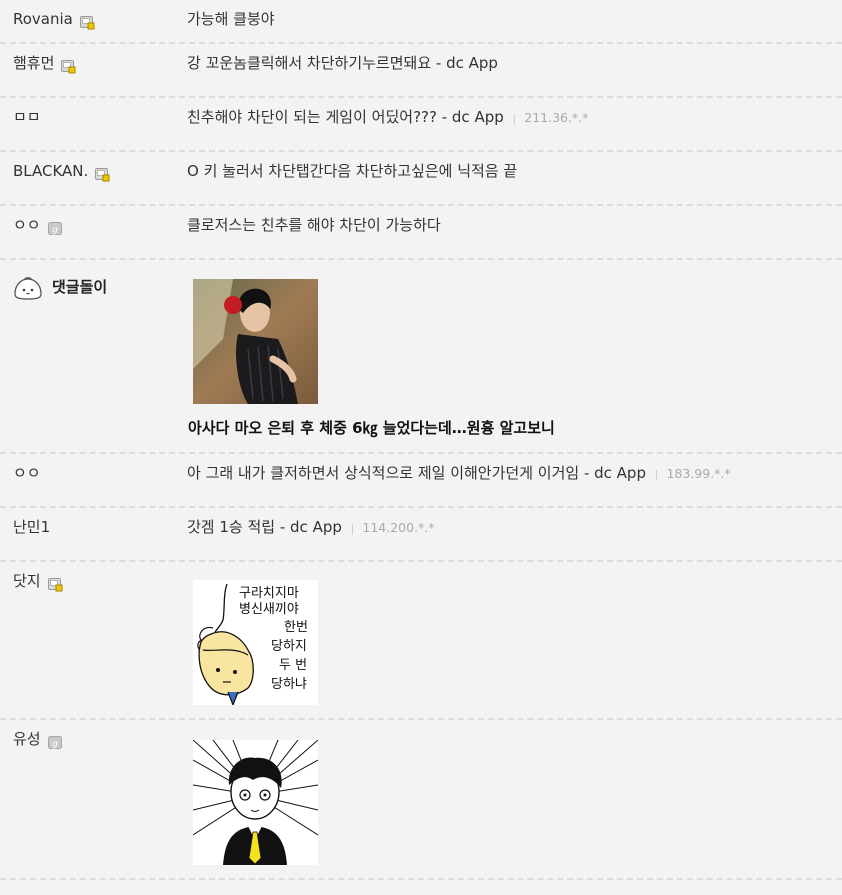 The width and height of the screenshot is (842, 895). I want to click on comment-body: 친추해야 차단이 되는 게임이 어딨어??? - dc App, so click(345, 117).